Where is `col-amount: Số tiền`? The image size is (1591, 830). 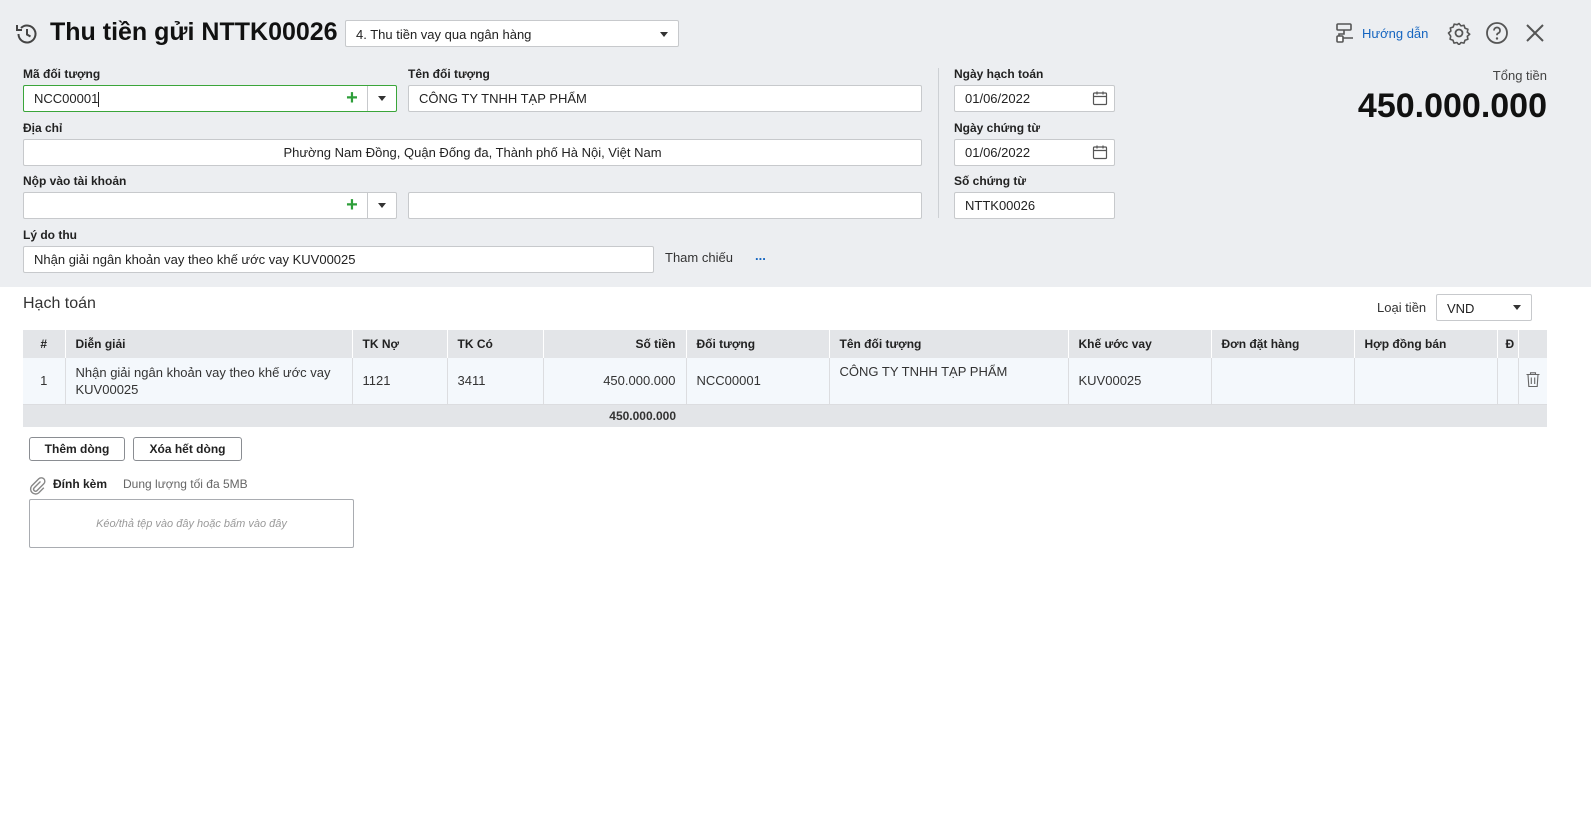
col-amount: Số tiền is located at coordinates (615, 344).